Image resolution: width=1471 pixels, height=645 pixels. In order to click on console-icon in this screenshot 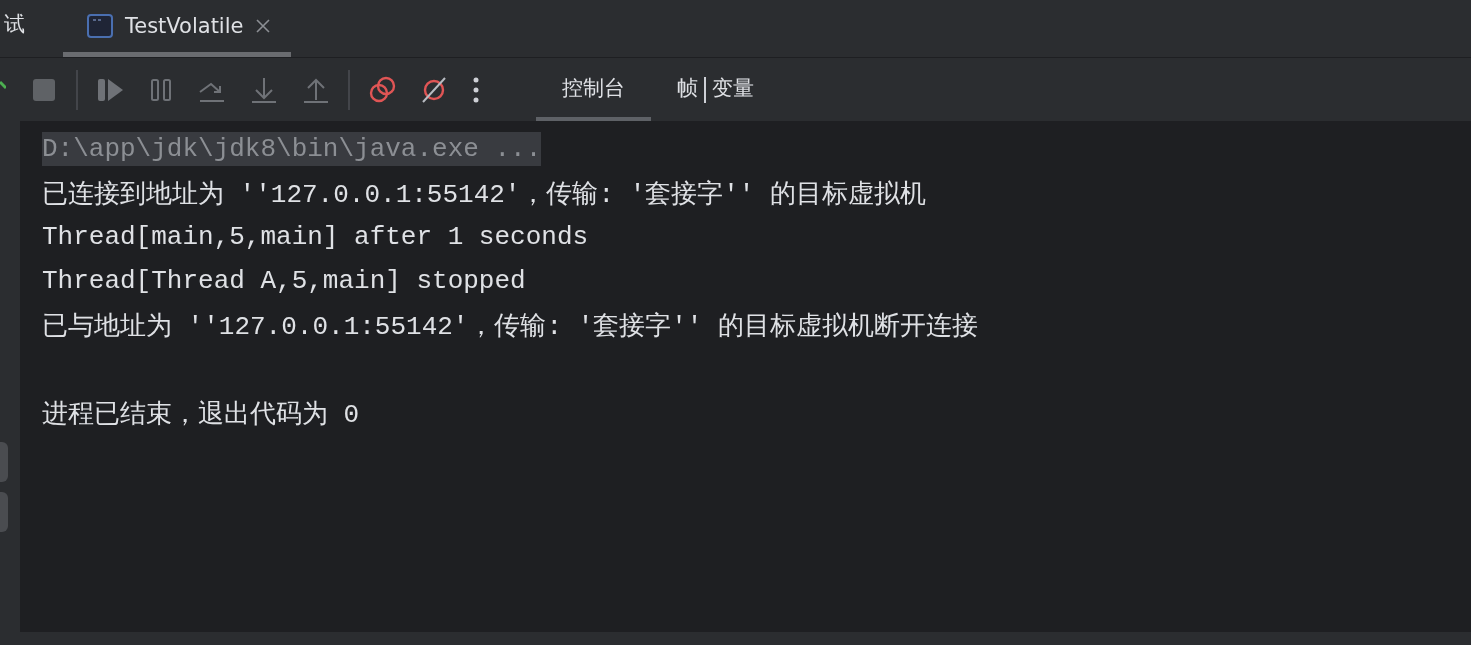, I will do `click(100, 26)`.